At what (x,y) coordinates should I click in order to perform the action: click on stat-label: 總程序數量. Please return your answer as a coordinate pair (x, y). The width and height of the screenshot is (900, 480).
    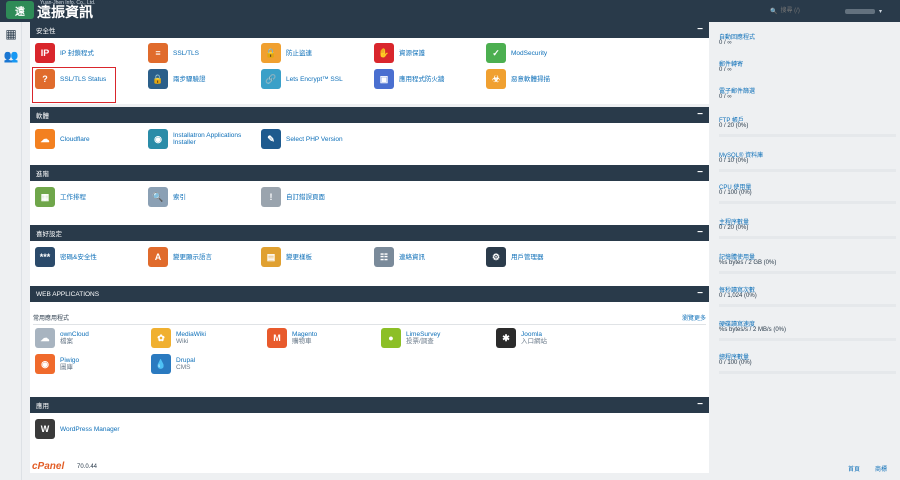
    Looking at the image, I should click on (734, 358).